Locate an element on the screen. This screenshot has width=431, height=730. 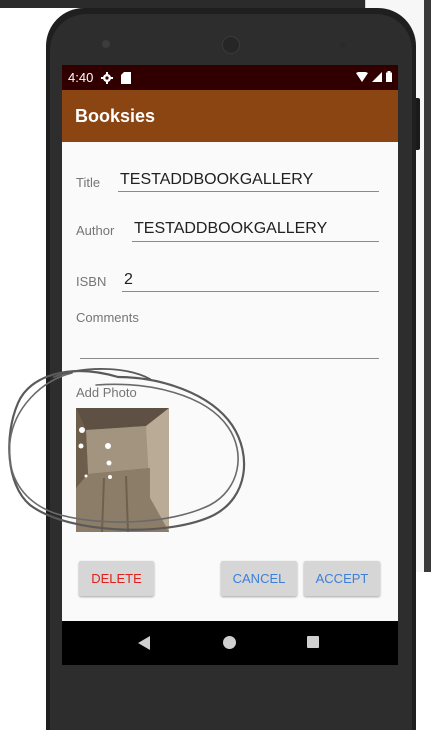
comments-underline is located at coordinates (229, 358).